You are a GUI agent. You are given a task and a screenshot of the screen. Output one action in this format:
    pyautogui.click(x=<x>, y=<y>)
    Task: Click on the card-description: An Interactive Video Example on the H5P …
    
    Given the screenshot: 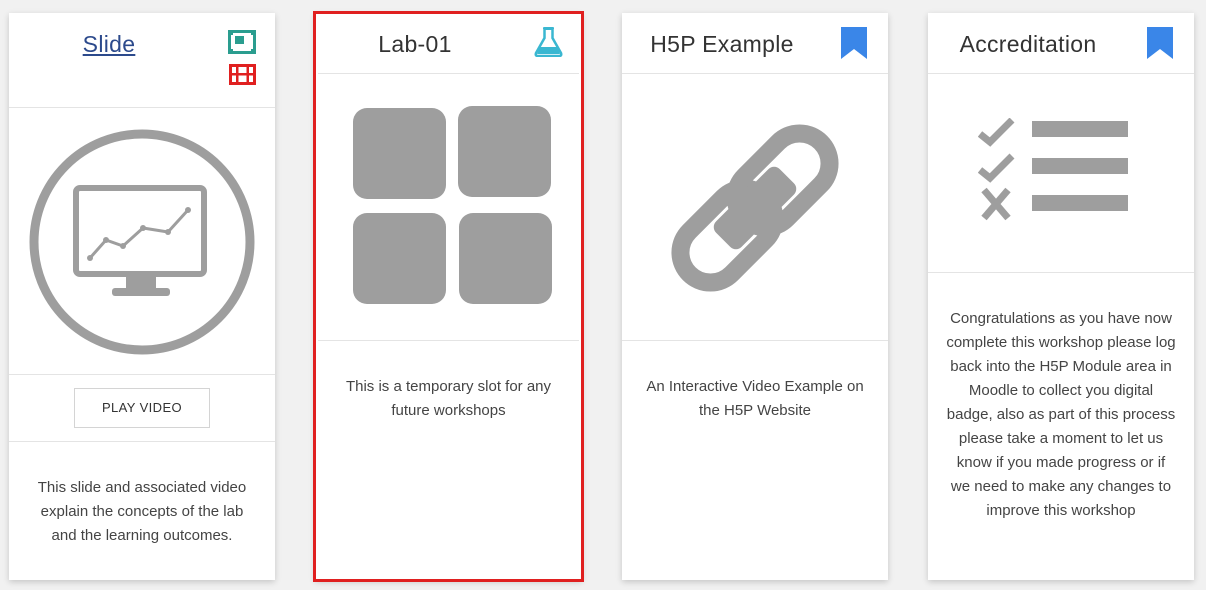 What is the action you would take?
    pyautogui.click(x=755, y=398)
    